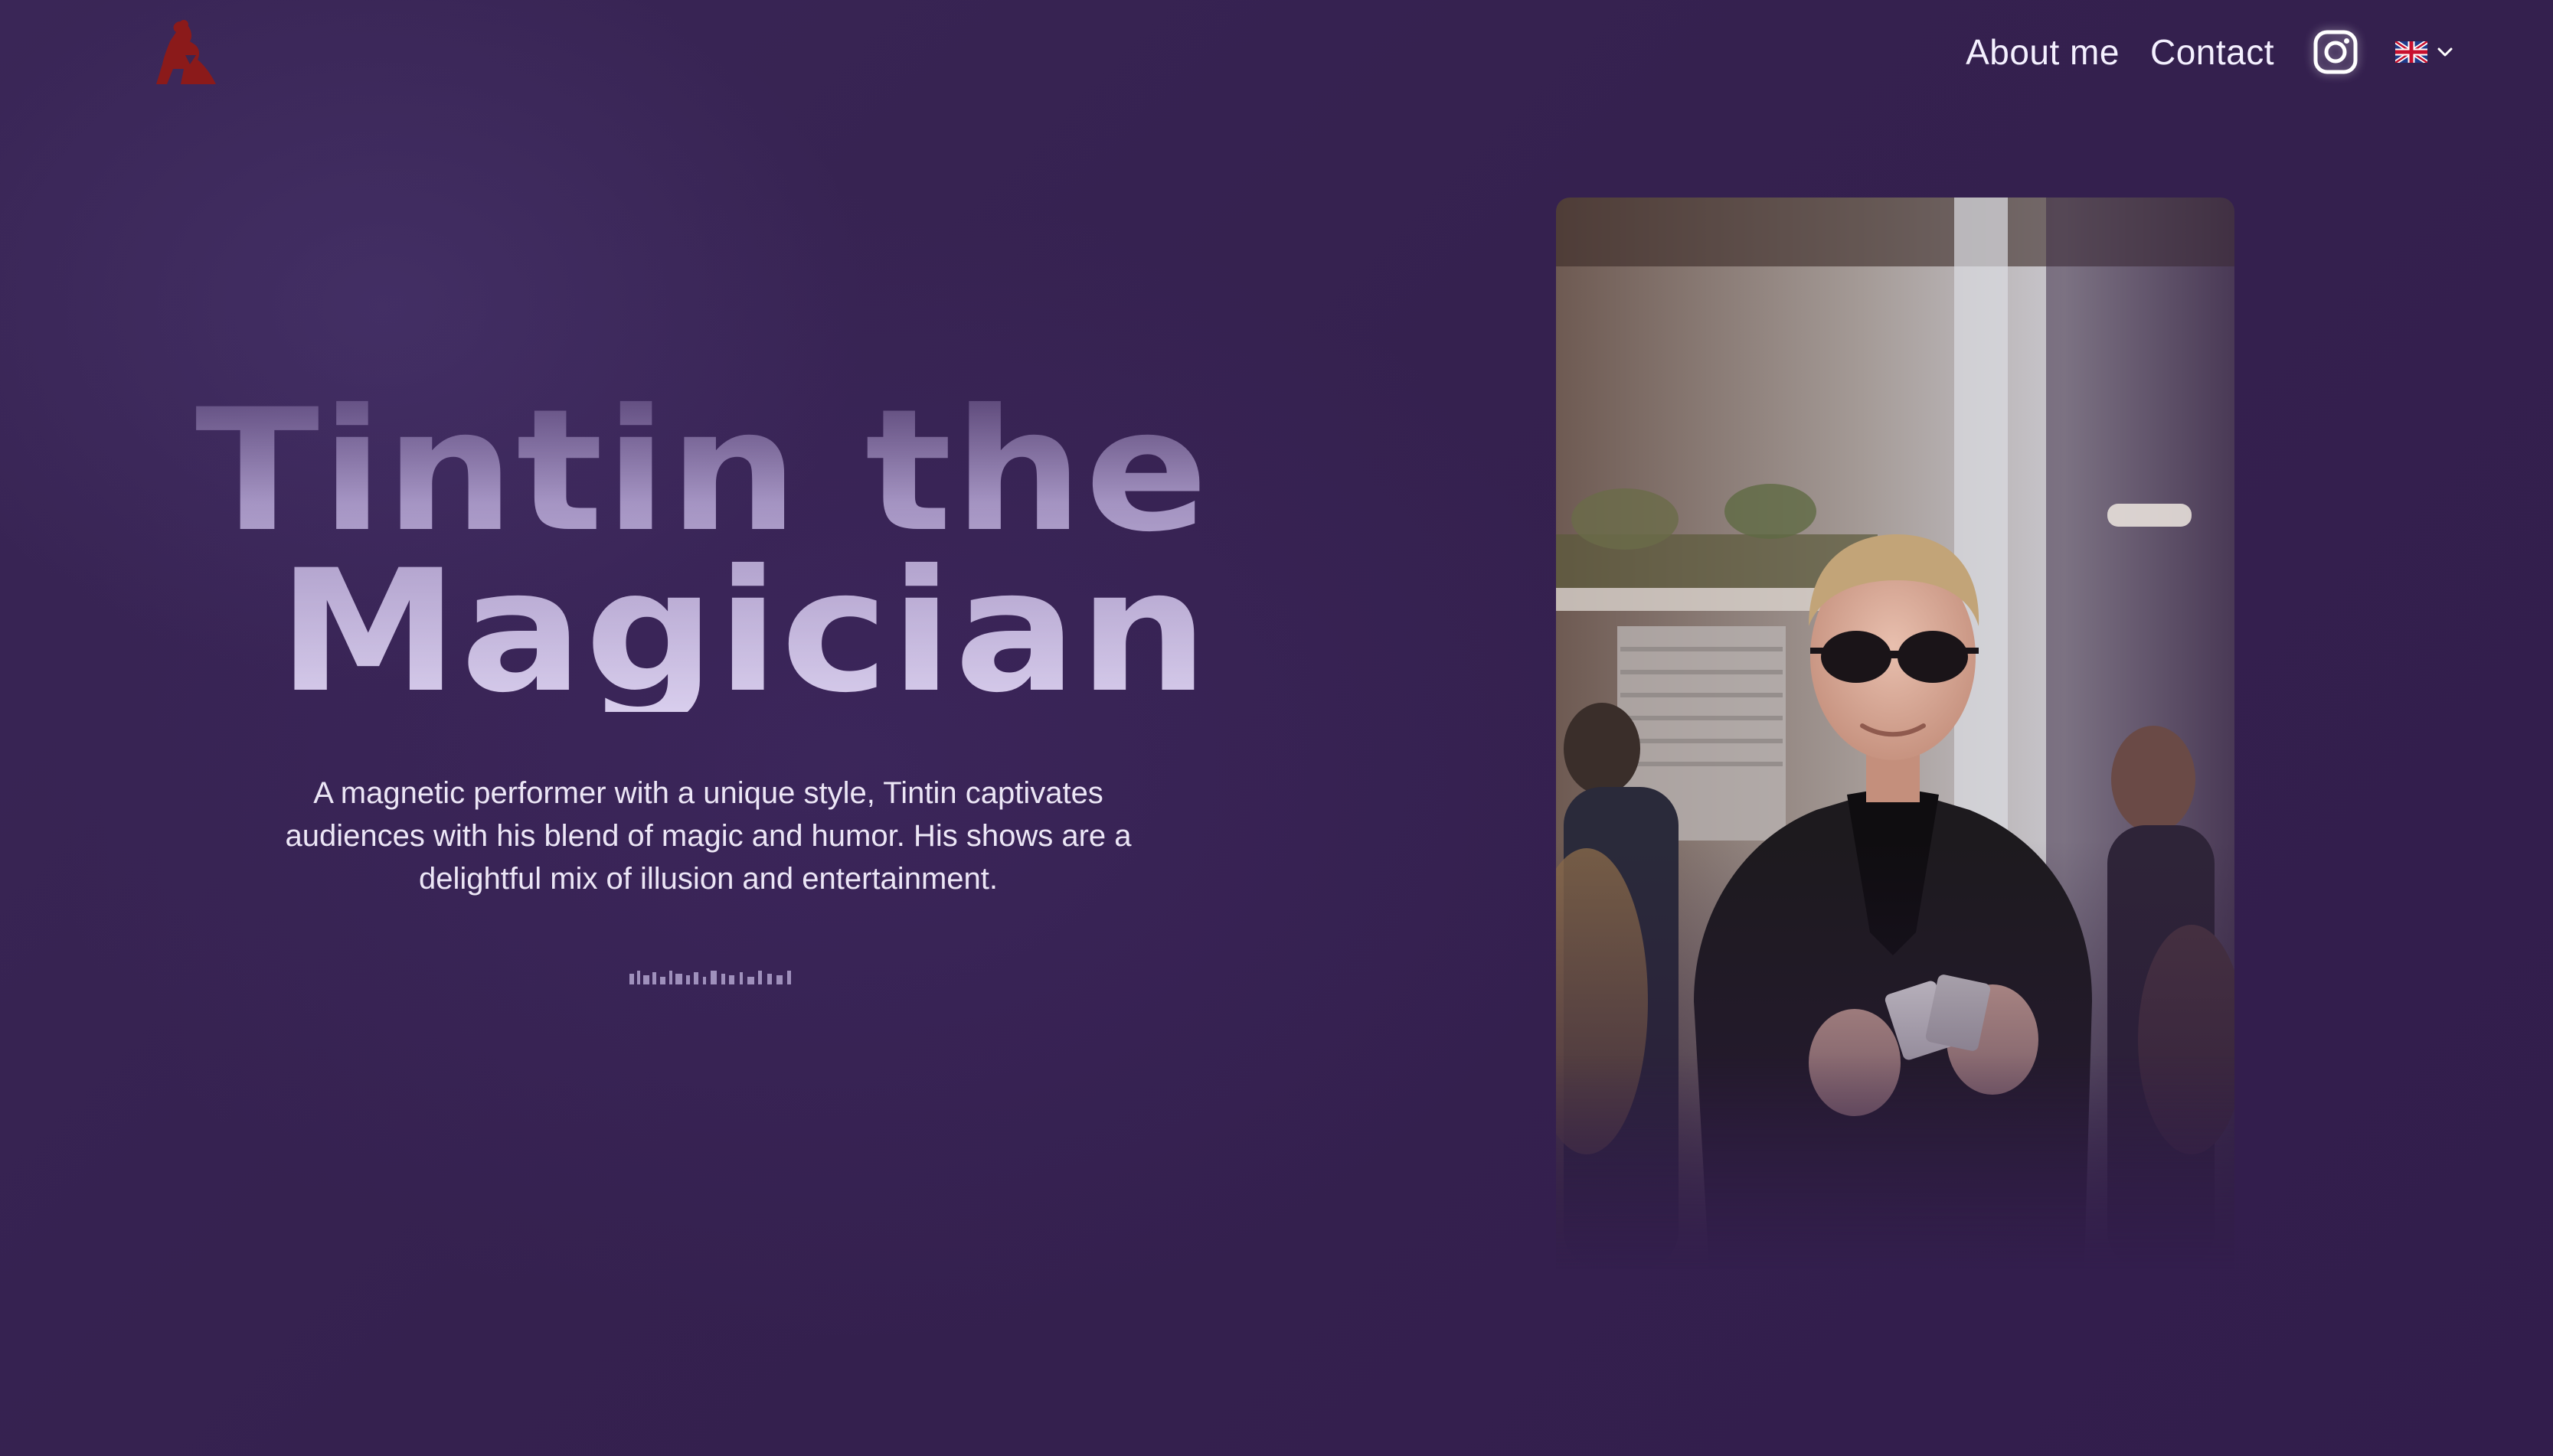 The image size is (2553, 1456). What do you see at coordinates (2411, 52) in the screenshot?
I see `uk-flag-icon` at bounding box center [2411, 52].